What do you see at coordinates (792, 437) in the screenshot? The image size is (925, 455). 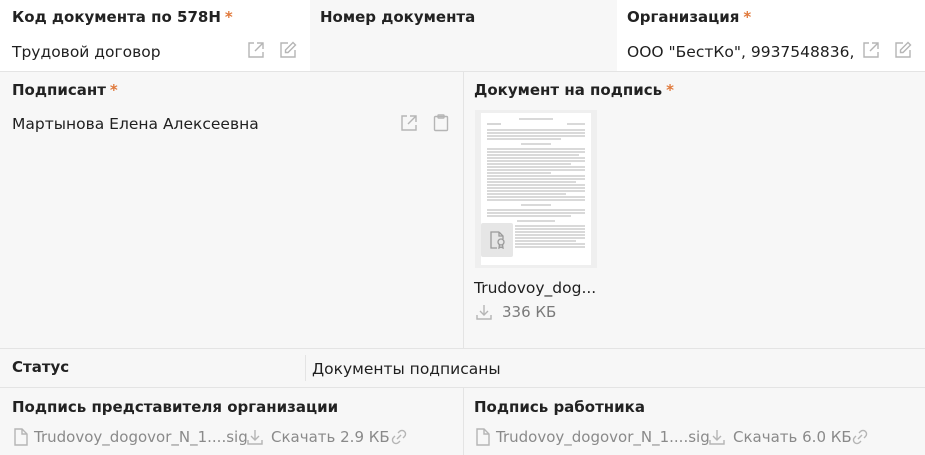 I see `worker-signature-download-label: Скачать 6.0 КБ` at bounding box center [792, 437].